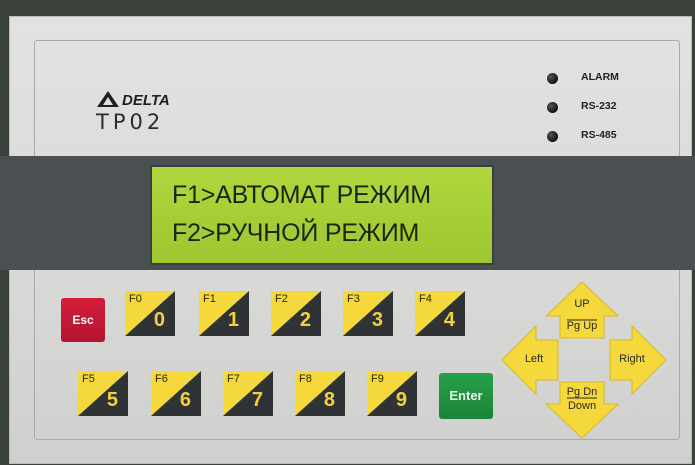 The image size is (695, 465). I want to click on delta-logo: DELTA TP02, so click(156, 115).